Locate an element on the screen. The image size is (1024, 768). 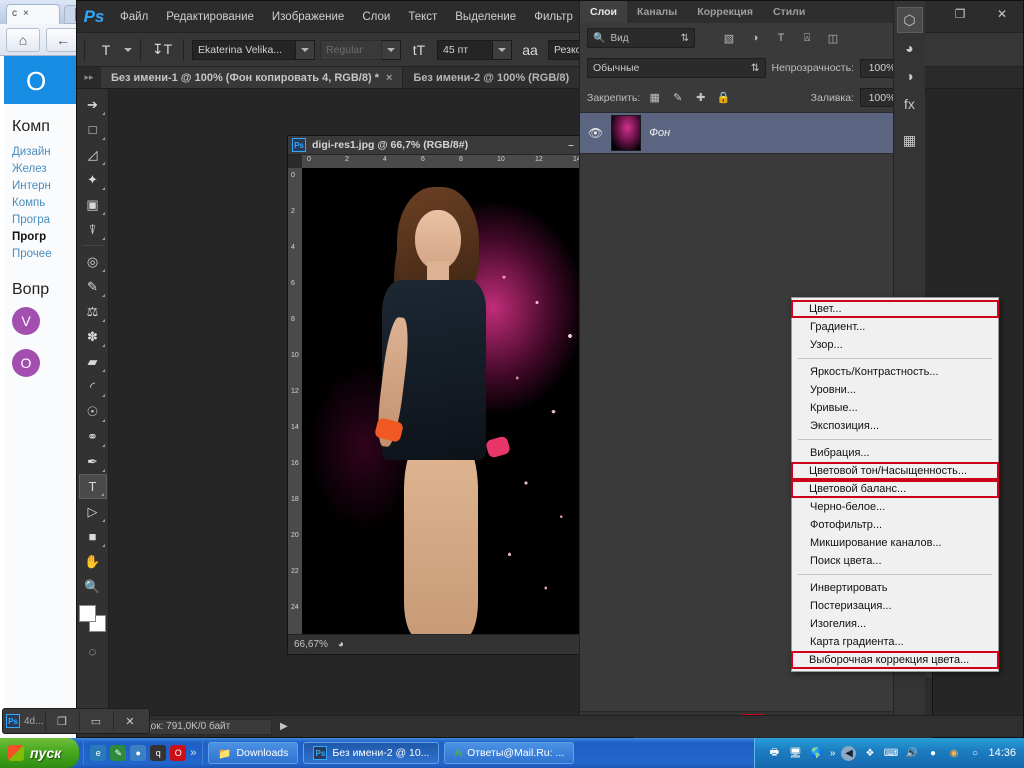
3d-dock-icon: ▦ is located at coordinates (910, 140).